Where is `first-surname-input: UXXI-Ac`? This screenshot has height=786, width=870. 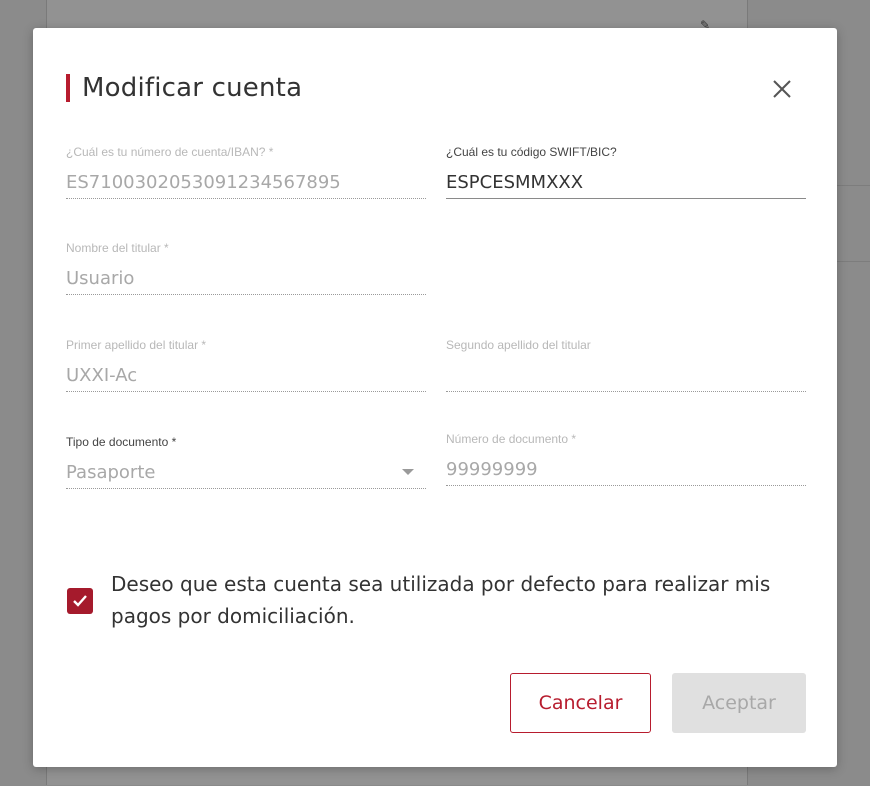 first-surname-input: UXXI-Ac is located at coordinates (246, 377).